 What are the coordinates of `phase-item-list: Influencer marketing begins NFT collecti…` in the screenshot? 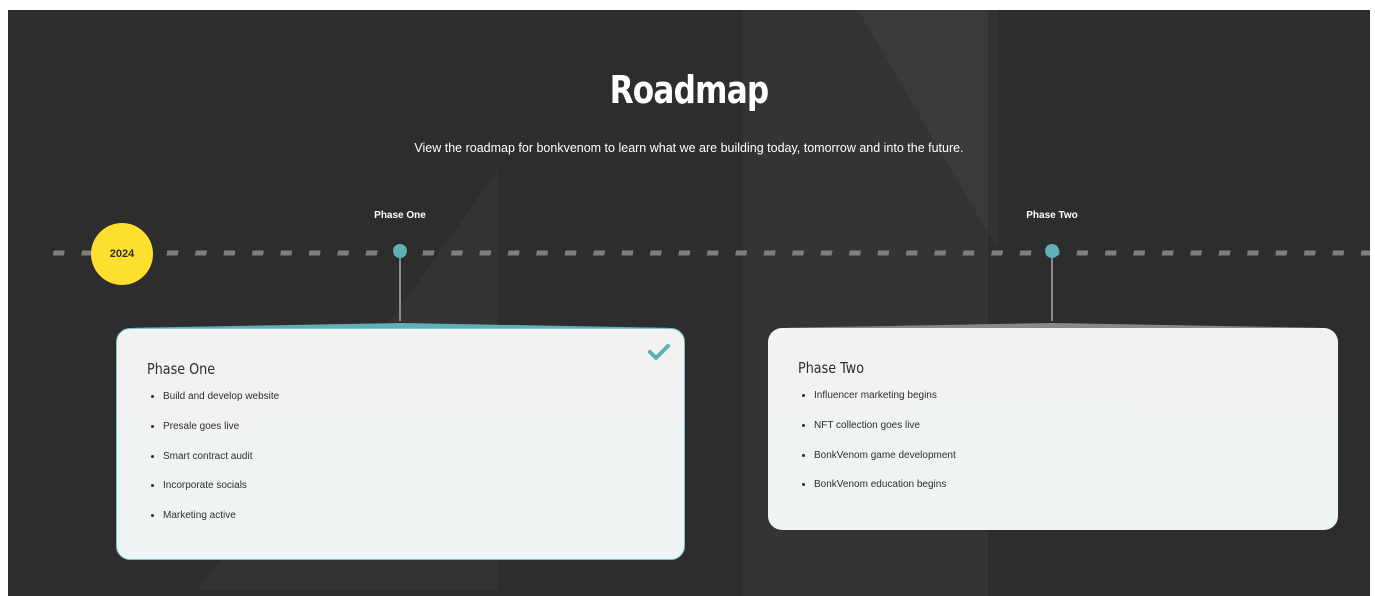 It's located at (877, 449).